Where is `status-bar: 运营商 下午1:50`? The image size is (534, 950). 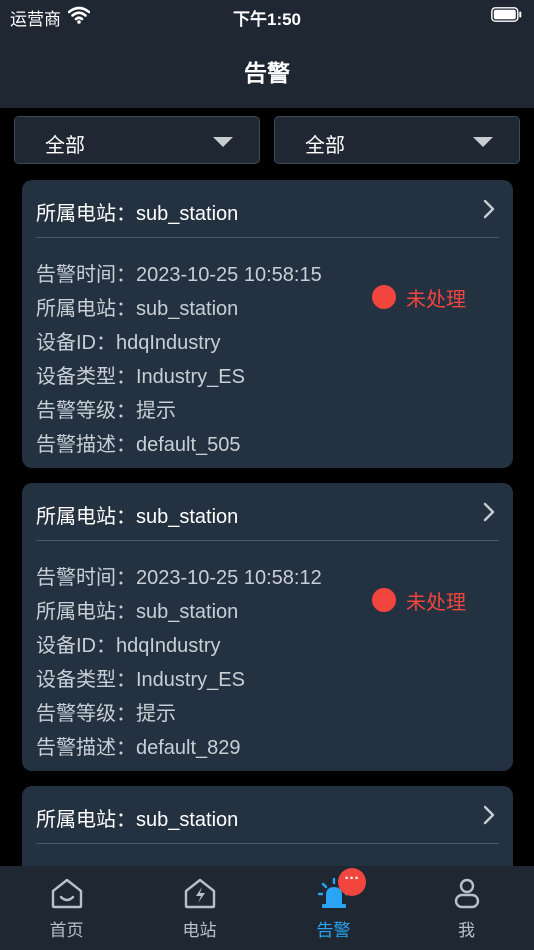
status-bar: 运营商 下午1:50 is located at coordinates (267, 16).